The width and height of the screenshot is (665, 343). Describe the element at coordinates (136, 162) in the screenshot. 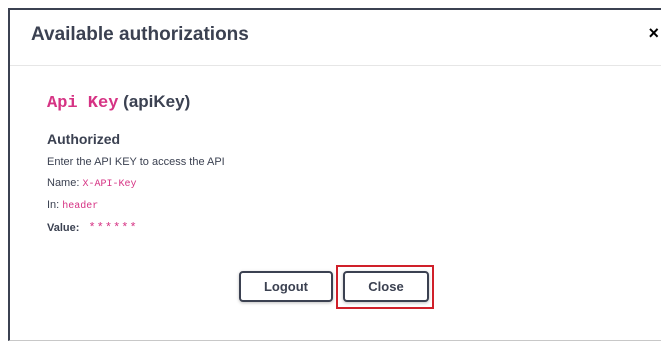

I see `scheme-description: Enter the API KEY to access the API` at that location.